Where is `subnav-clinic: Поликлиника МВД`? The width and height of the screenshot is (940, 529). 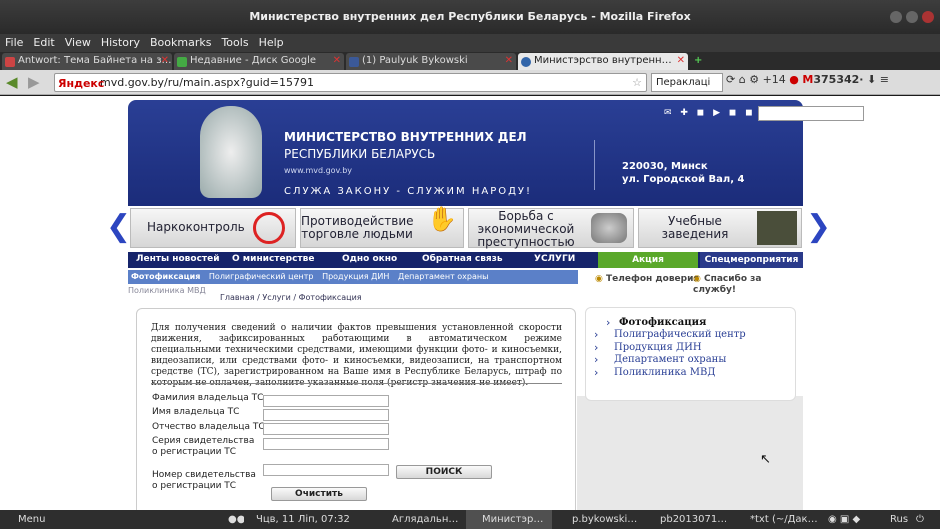 subnav-clinic: Поликлиника МВД is located at coordinates (167, 290).